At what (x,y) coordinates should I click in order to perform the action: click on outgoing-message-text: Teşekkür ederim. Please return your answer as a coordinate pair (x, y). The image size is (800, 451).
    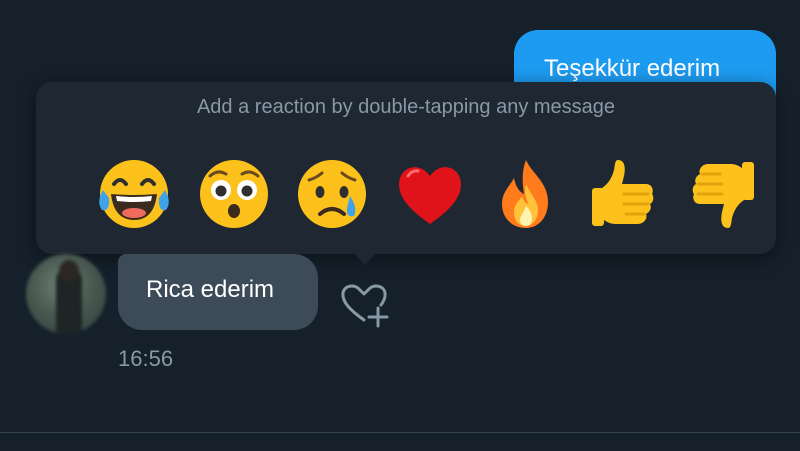
    Looking at the image, I should click on (632, 68).